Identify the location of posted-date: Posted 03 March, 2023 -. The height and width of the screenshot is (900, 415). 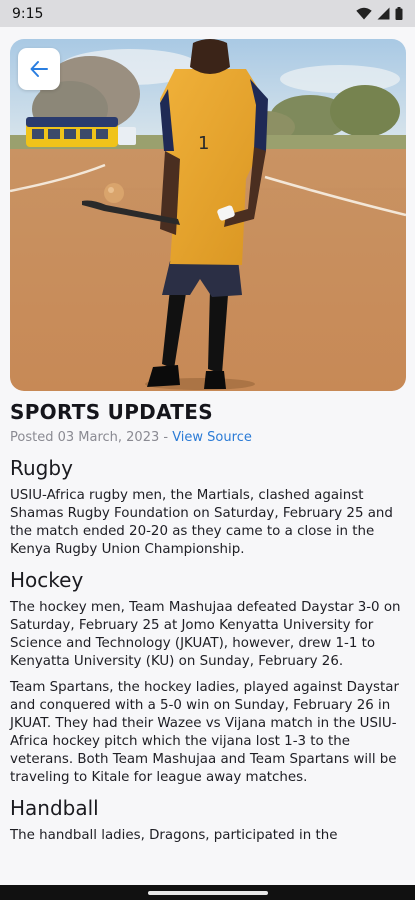
(91, 437).